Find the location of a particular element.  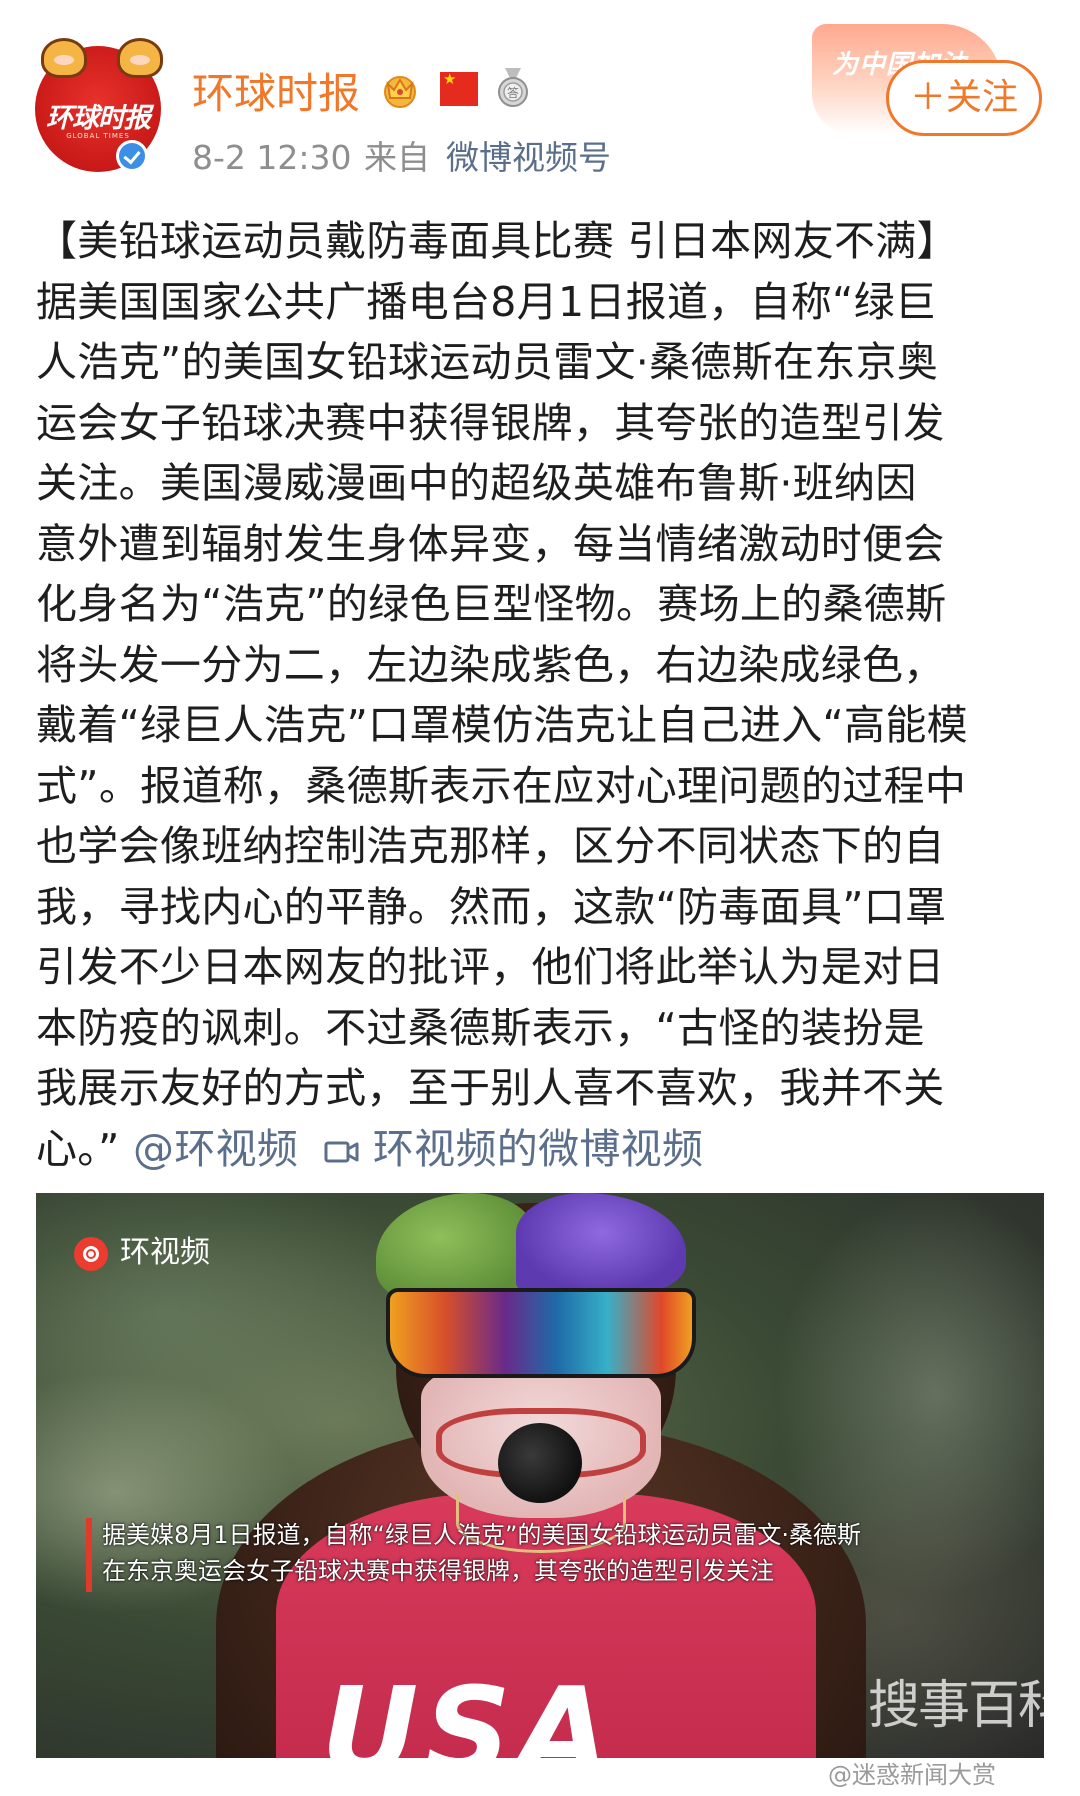

post-line: 我，寻找内心的平静。然而，这款“防毒面具”口罩 is located at coordinates (491, 906).